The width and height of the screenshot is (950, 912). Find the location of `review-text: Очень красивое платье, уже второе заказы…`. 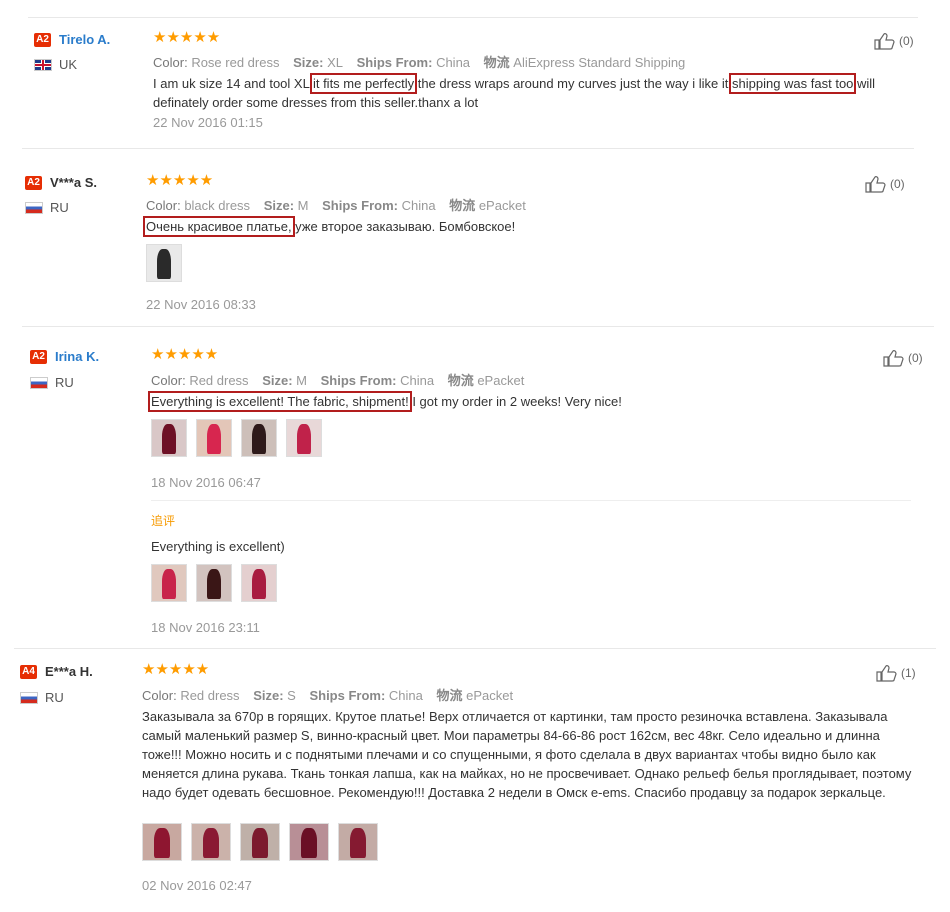

review-text: Очень красивое платье, уже второе заказы… is located at coordinates (329, 226).